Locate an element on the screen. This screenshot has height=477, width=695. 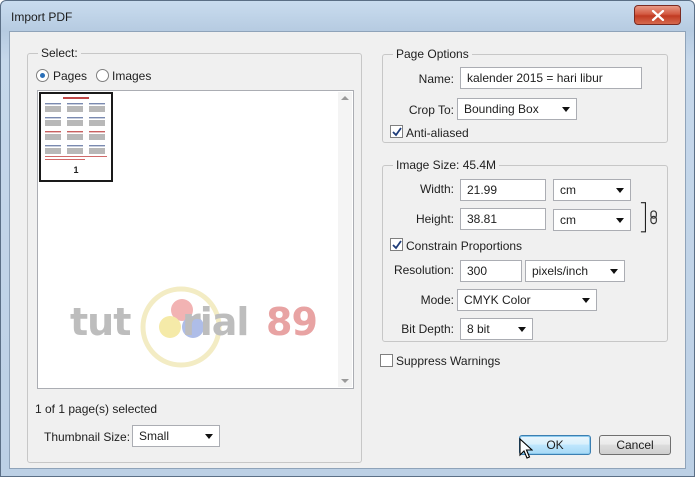
watermark-text-left: tut is located at coordinates (100, 322).